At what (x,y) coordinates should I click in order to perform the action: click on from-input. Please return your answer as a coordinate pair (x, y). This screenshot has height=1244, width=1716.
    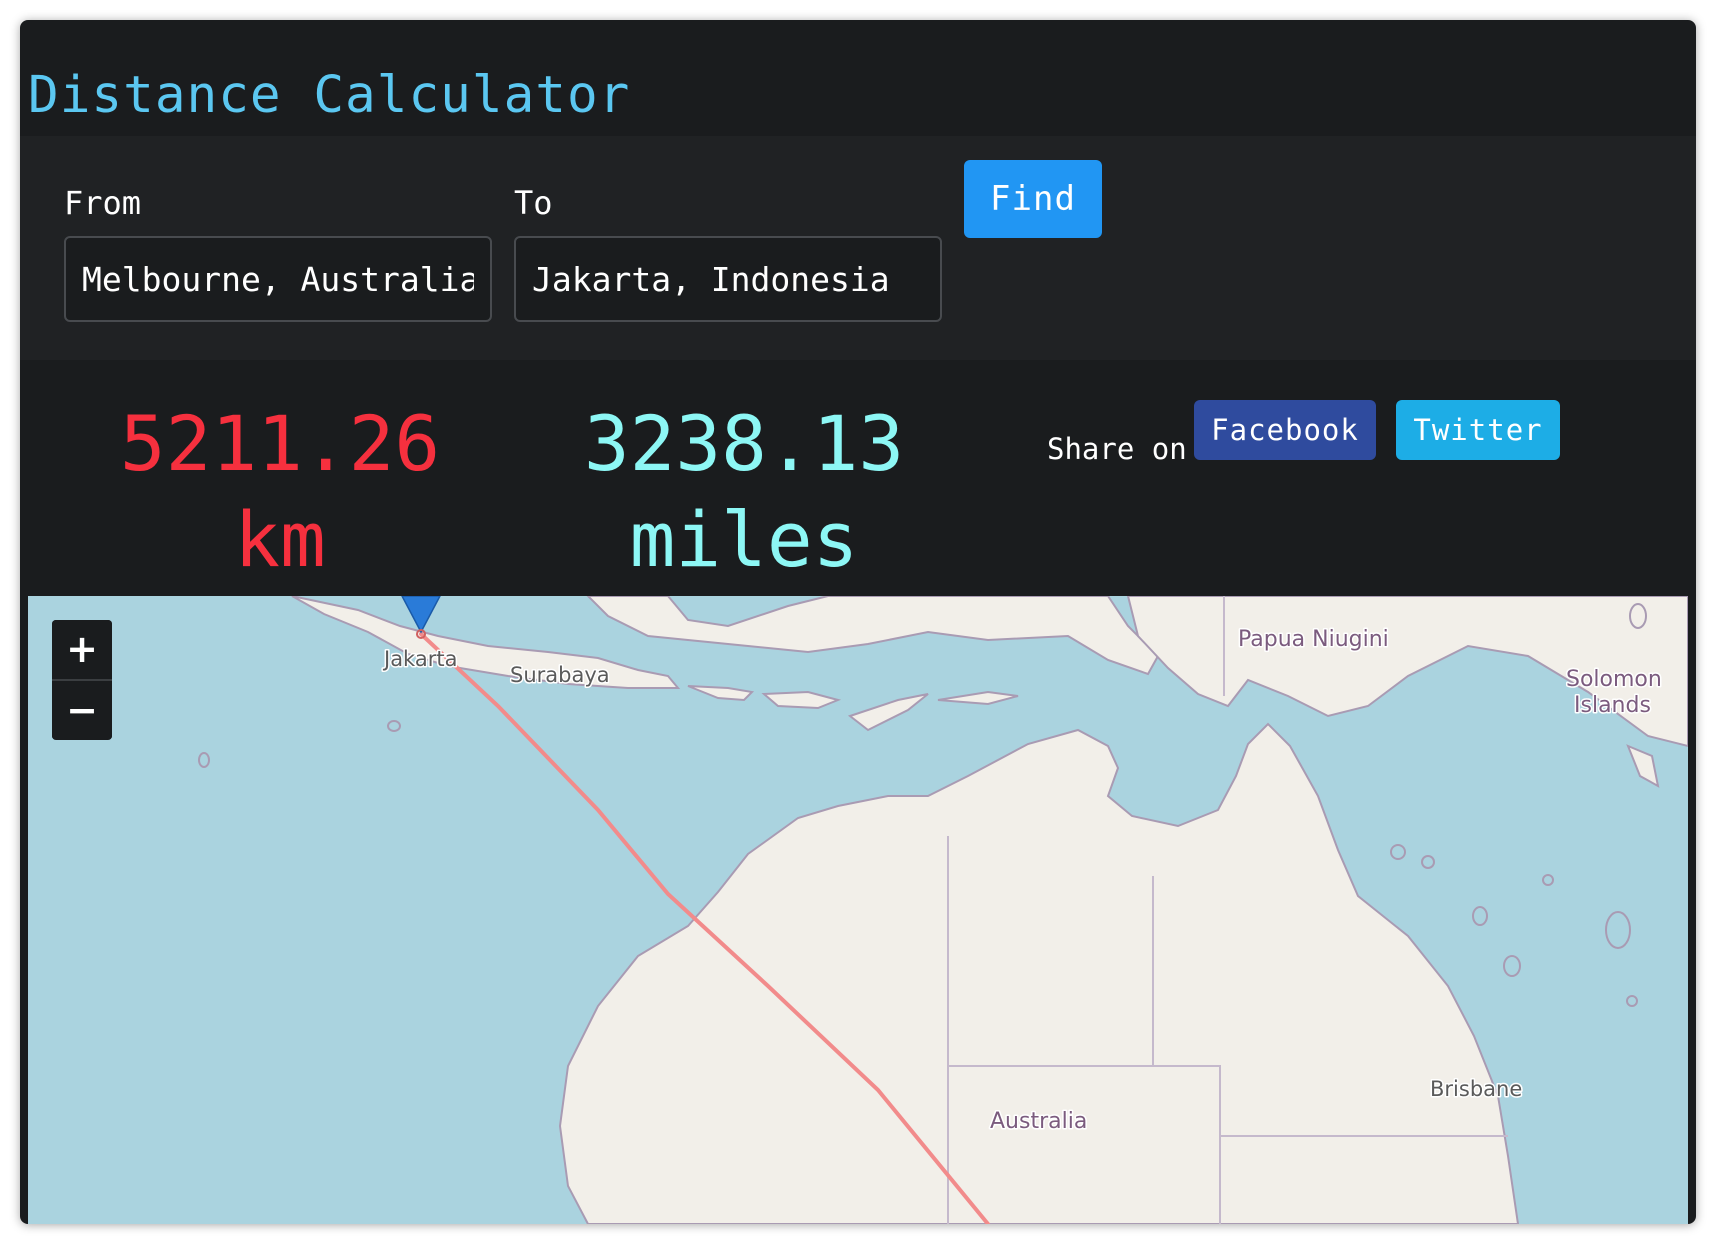
    Looking at the image, I should click on (278, 279).